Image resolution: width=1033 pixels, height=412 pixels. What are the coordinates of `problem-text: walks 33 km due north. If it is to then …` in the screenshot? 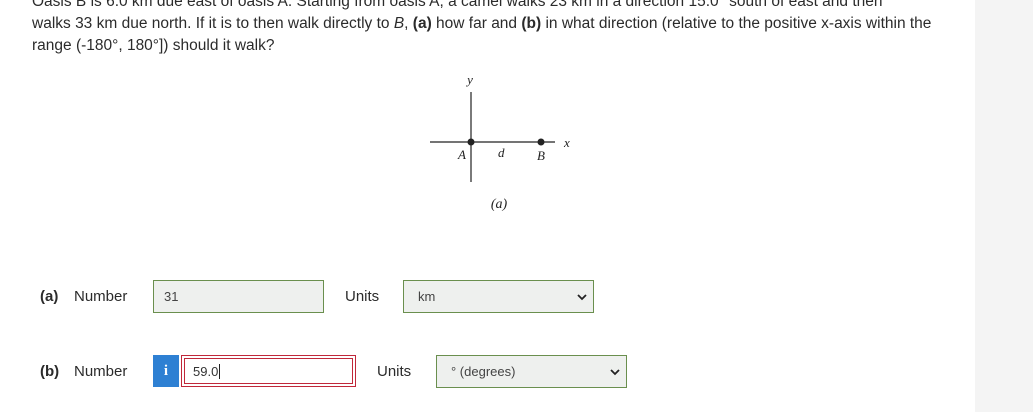 It's located at (213, 23).